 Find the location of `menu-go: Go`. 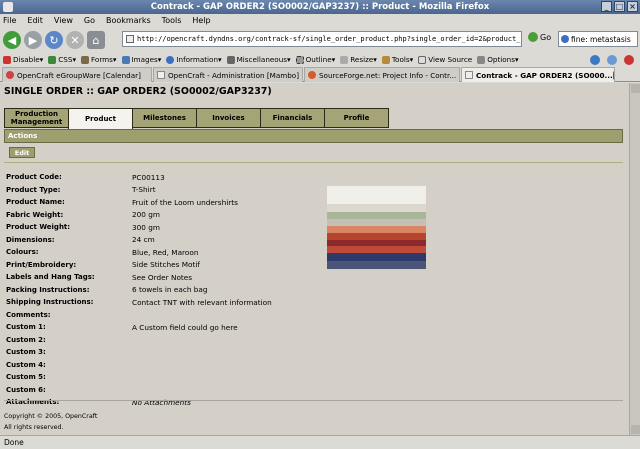

menu-go: Go is located at coordinates (89, 20).